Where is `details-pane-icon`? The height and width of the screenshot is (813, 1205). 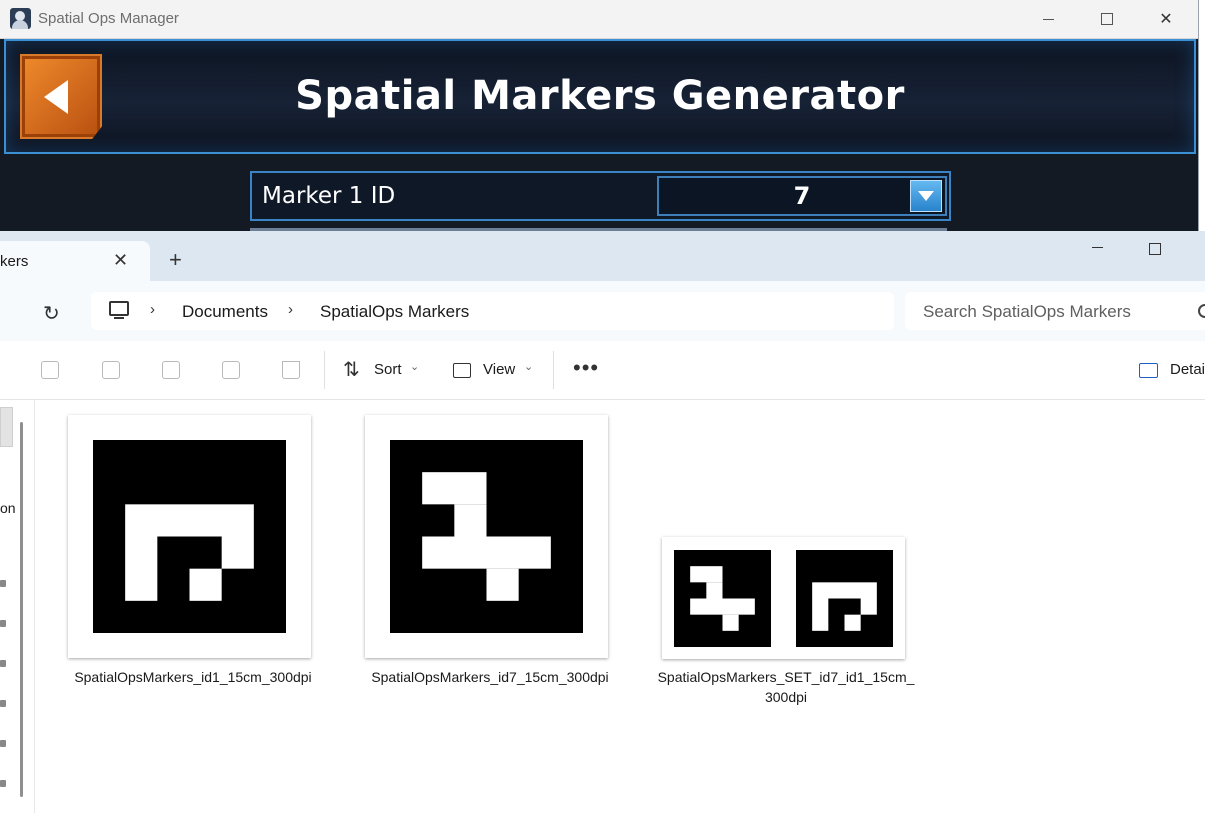 details-pane-icon is located at coordinates (1148, 370).